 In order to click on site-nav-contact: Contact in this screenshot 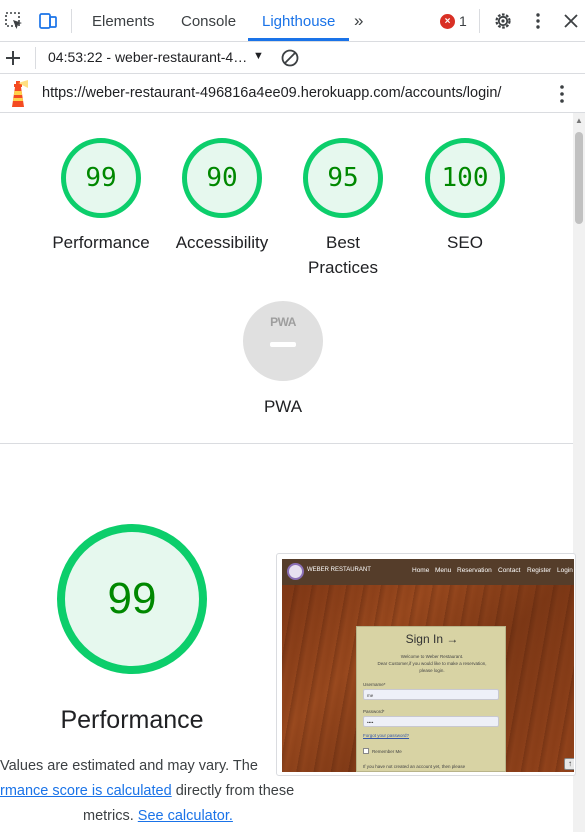, I will do `click(509, 570)`.